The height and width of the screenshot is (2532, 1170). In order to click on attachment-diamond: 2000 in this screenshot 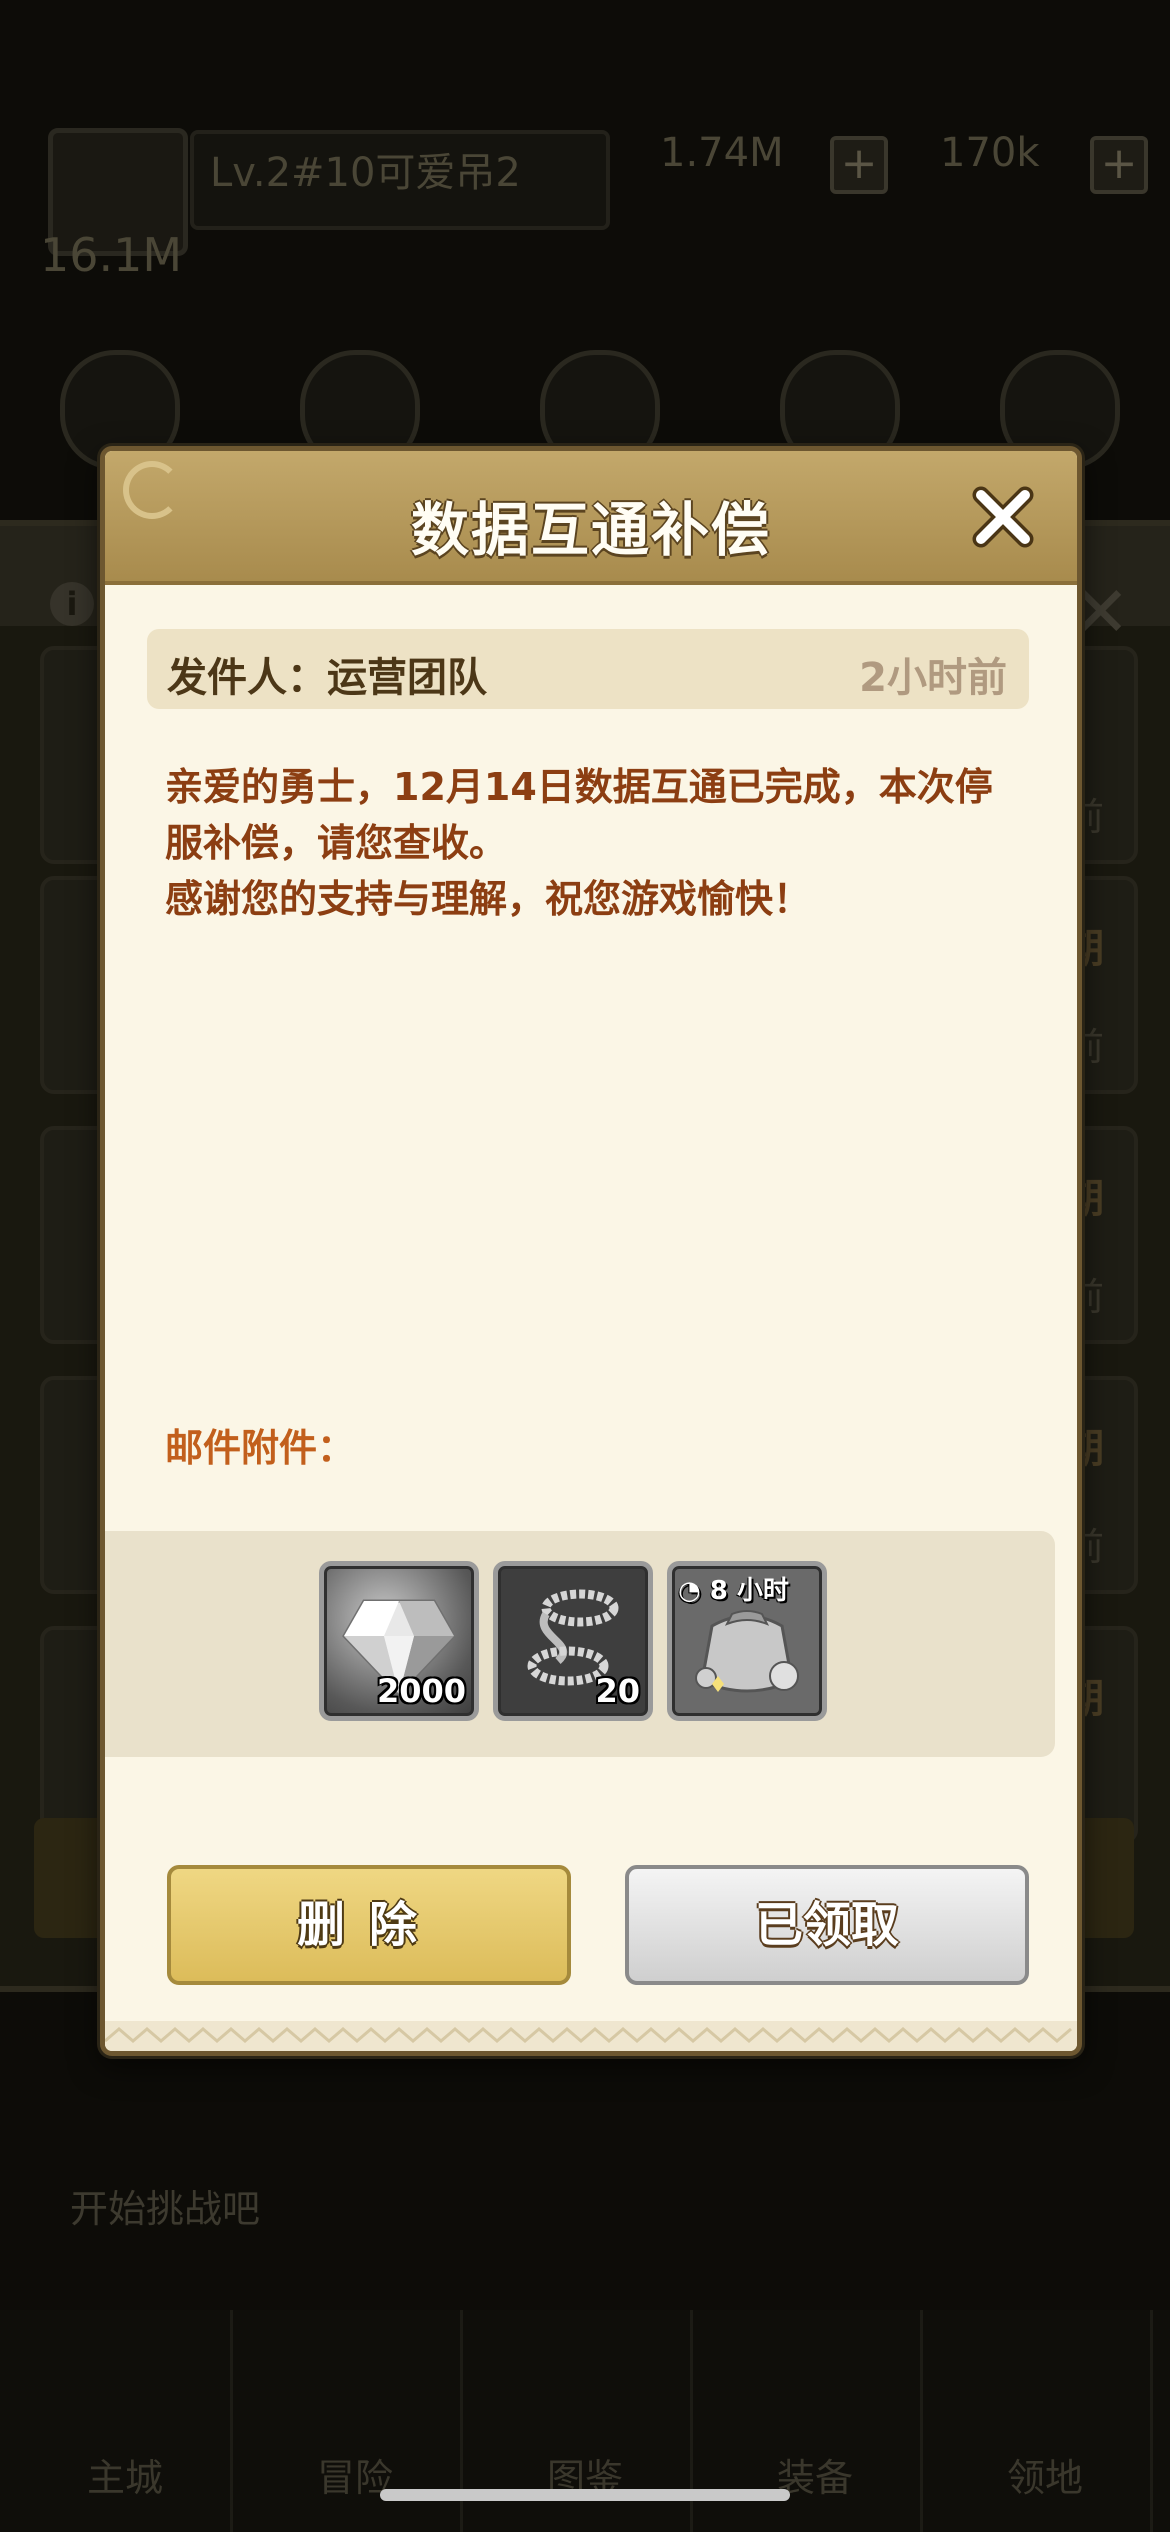, I will do `click(399, 1641)`.